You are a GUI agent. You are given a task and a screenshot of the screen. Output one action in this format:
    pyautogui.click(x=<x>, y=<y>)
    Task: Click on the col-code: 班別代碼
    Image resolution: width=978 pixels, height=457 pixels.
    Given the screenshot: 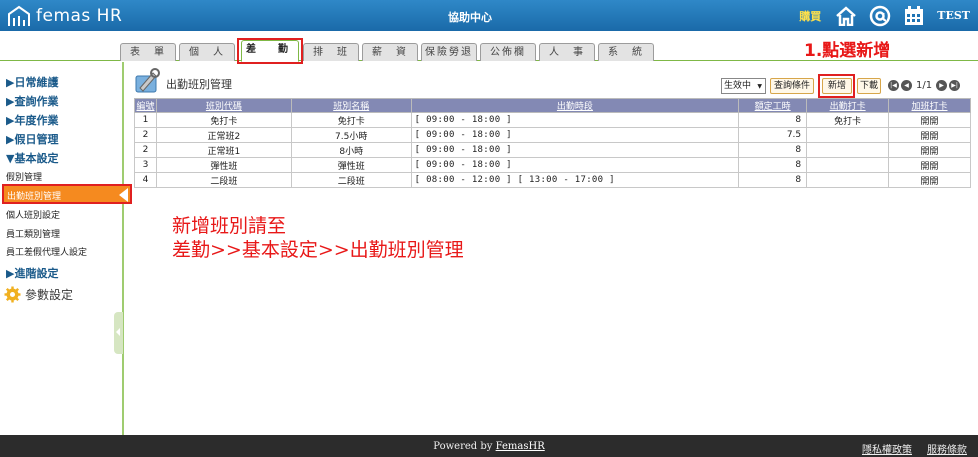 What is the action you would take?
    pyautogui.click(x=223, y=105)
    